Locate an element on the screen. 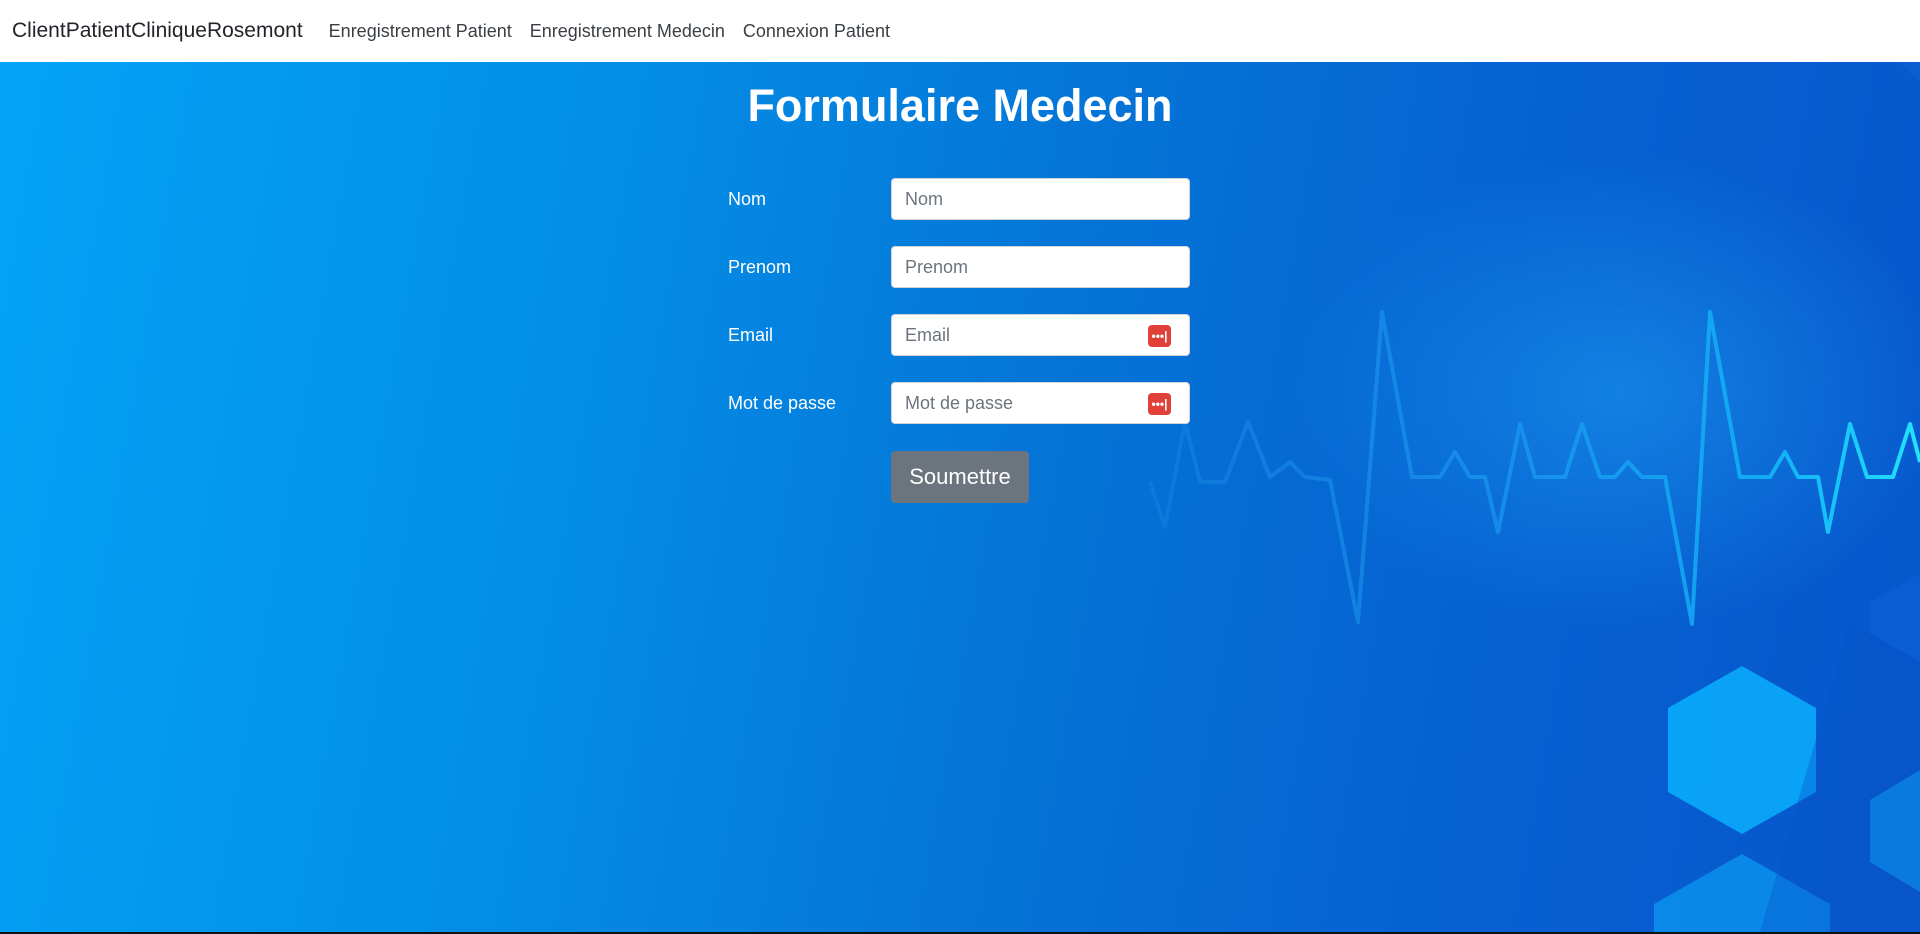  nav-link-connexion-patient: Connexion Patient is located at coordinates (816, 31).